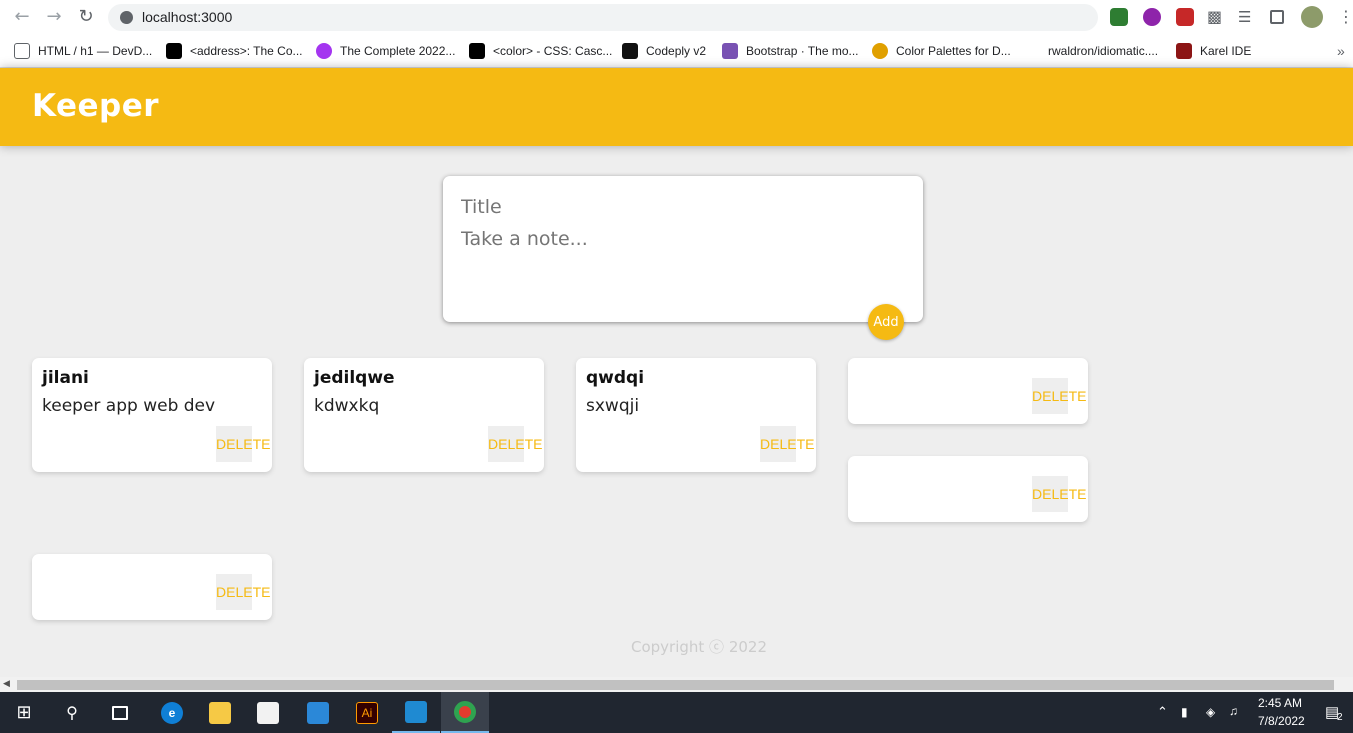  I want to click on clock-date: 7/8/2022, so click(1281, 721).